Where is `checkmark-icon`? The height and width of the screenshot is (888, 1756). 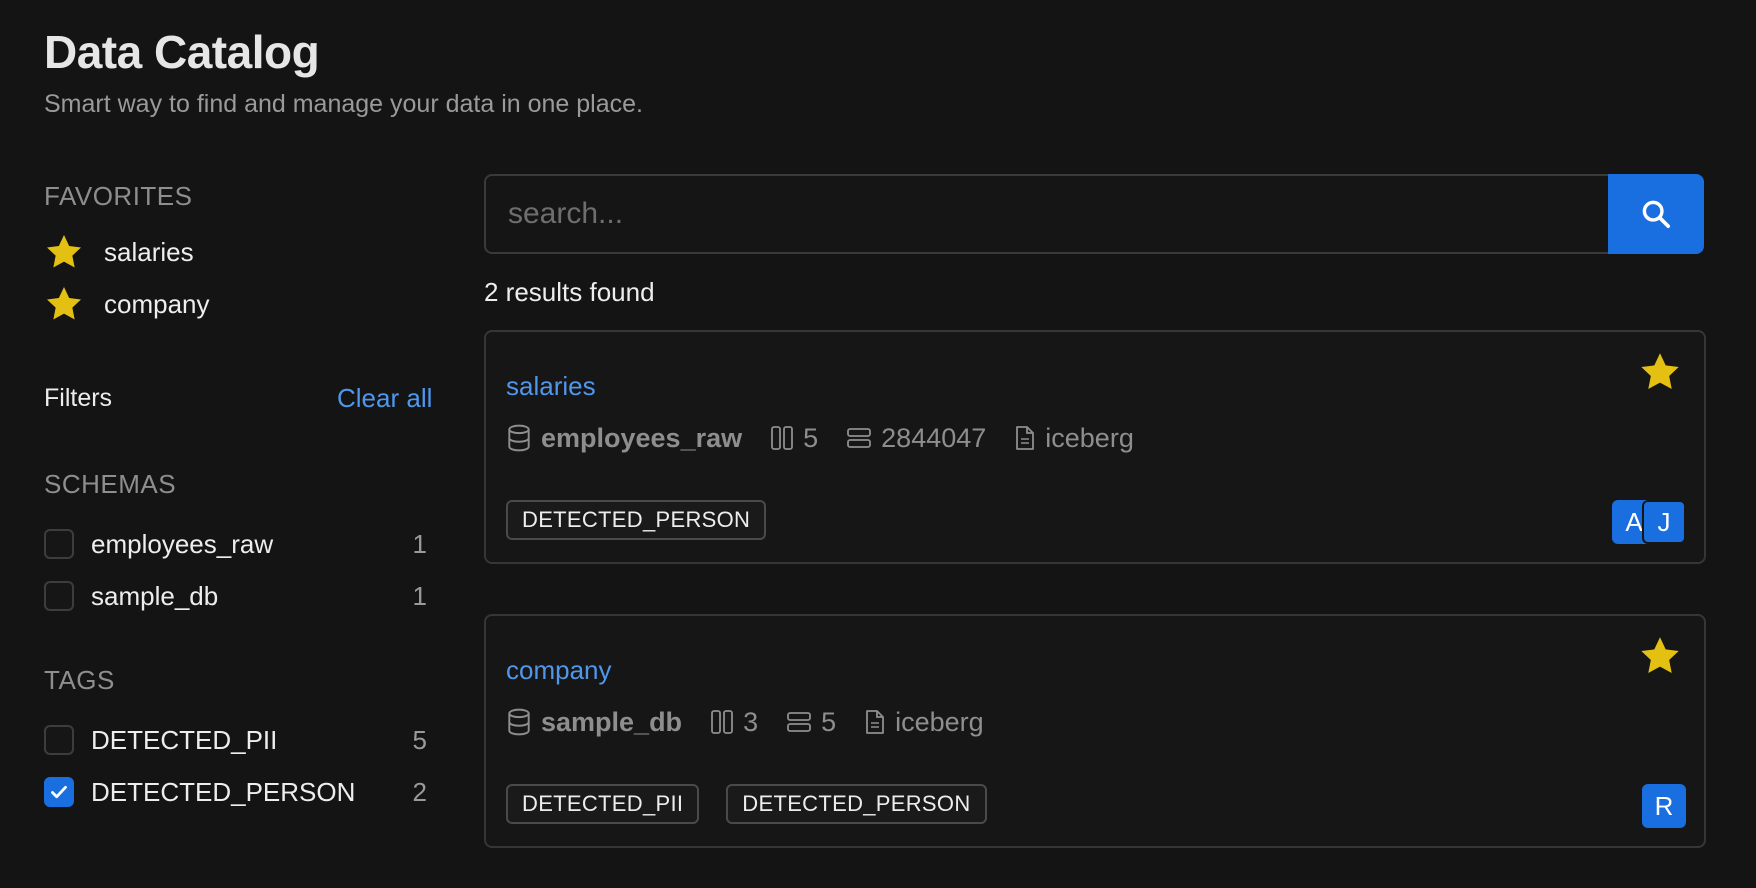
checkmark-icon is located at coordinates (59, 792).